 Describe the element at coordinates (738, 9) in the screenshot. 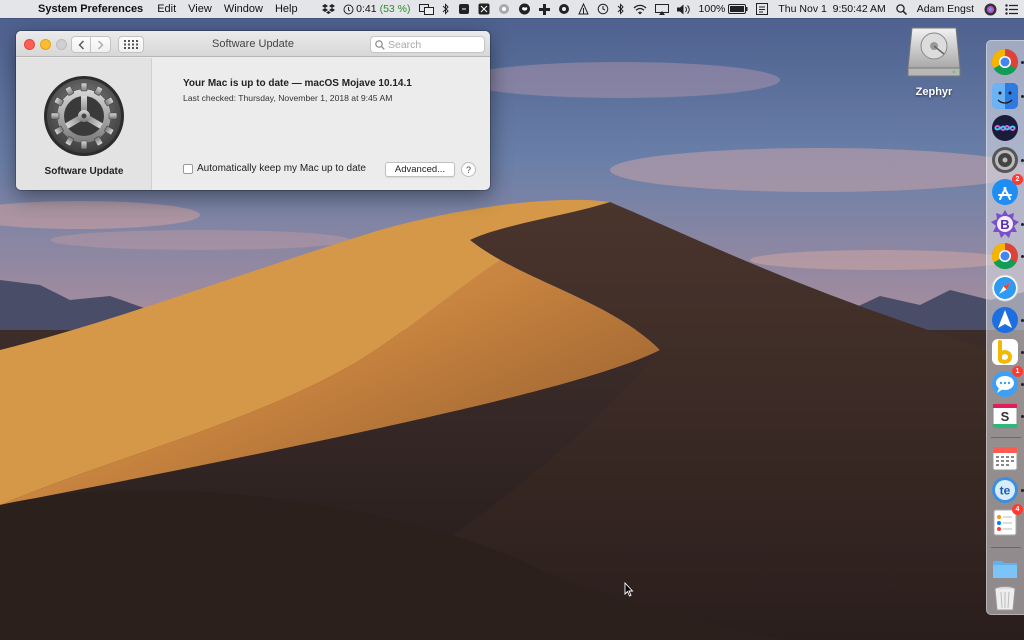

I see `battery-icon` at that location.